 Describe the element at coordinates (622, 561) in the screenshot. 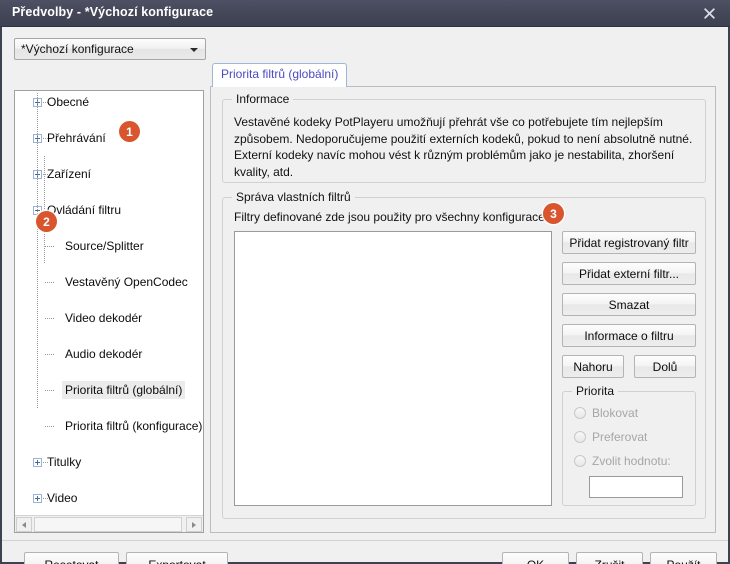

I see `cancel-button-label: it` at that location.